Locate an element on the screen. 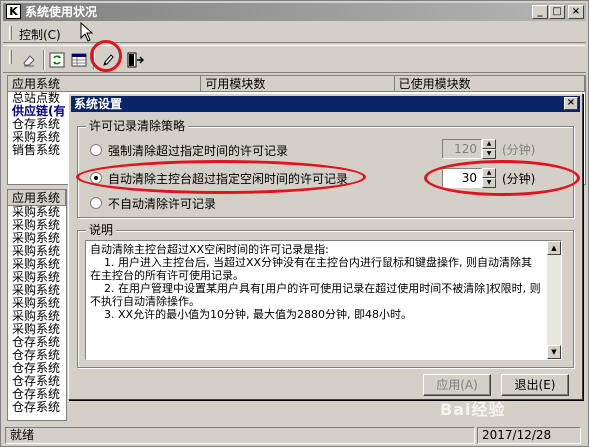 This screenshot has width=589, height=447. auto-minutes-stepper: ▲▼ (分钟) is located at coordinates (488, 178).